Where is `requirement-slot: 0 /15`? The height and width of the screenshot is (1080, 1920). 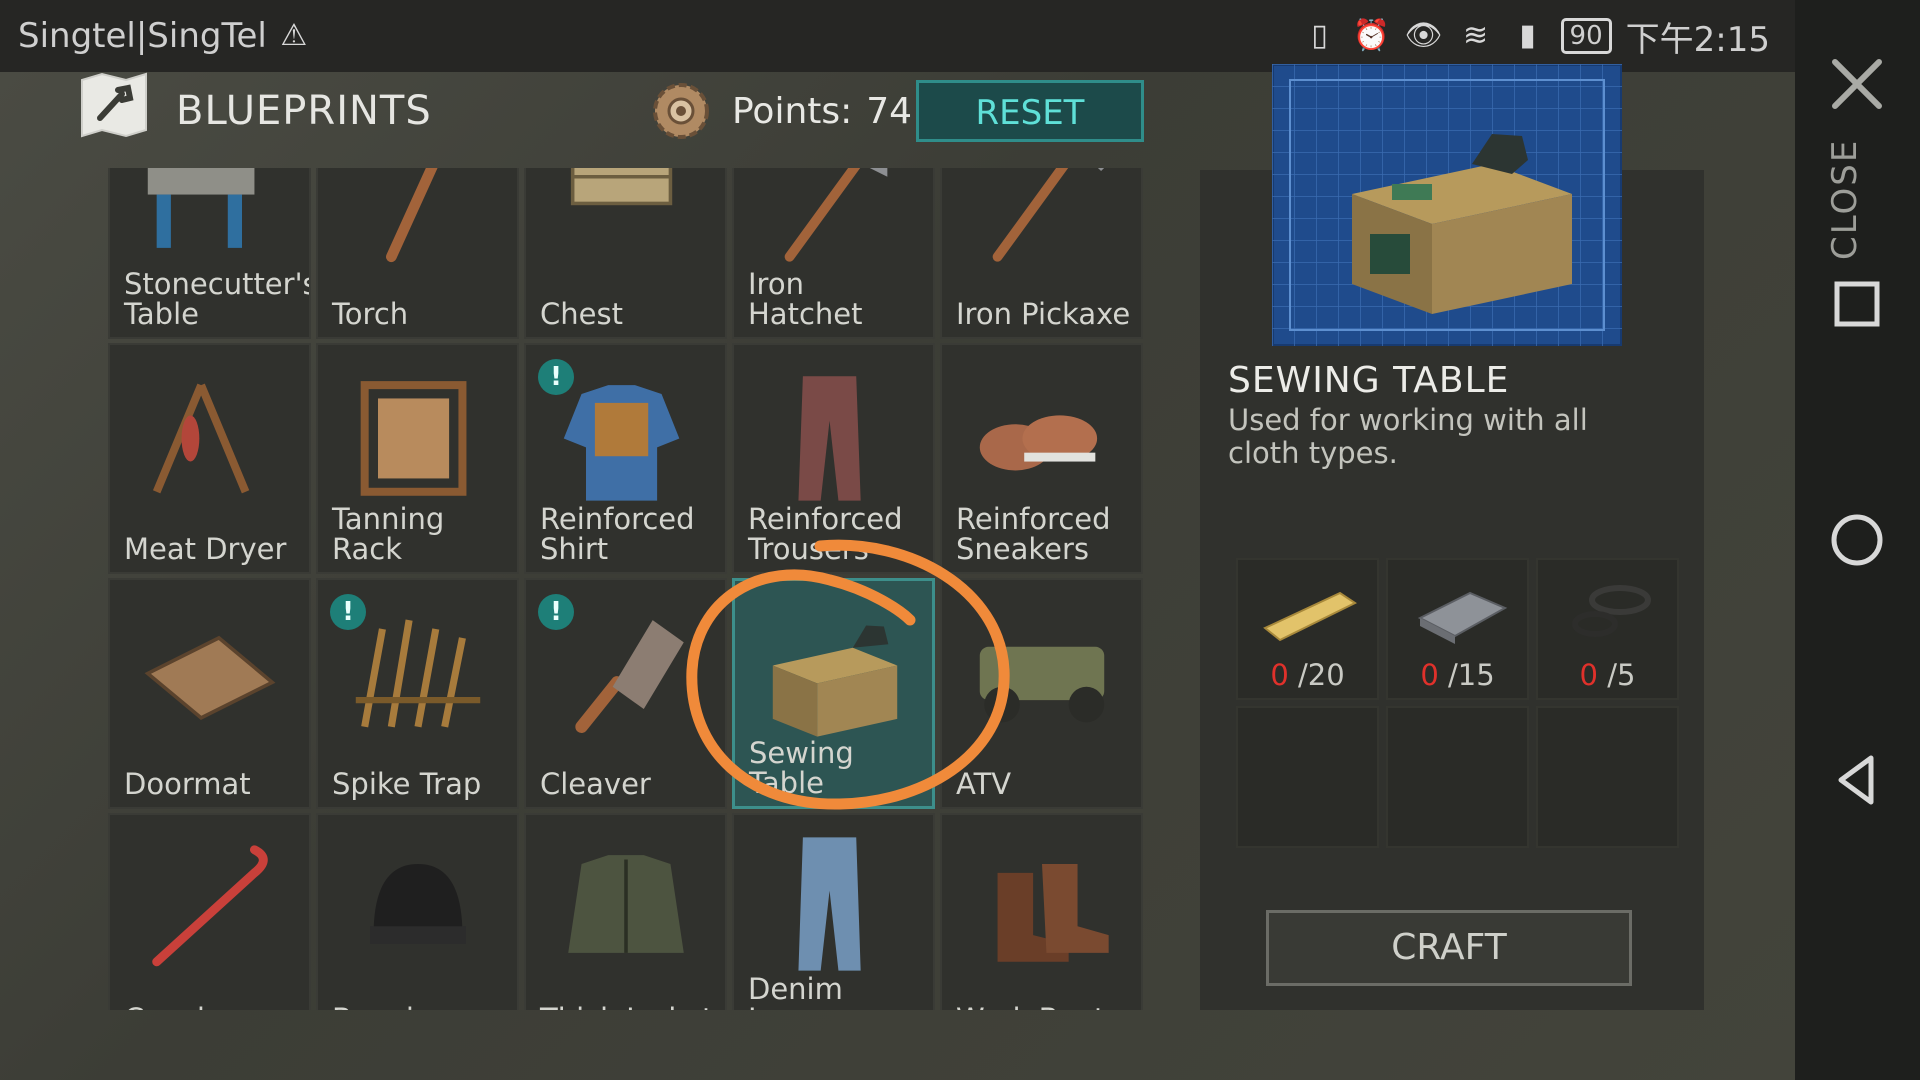
requirement-slot: 0 /15 is located at coordinates (1457, 629).